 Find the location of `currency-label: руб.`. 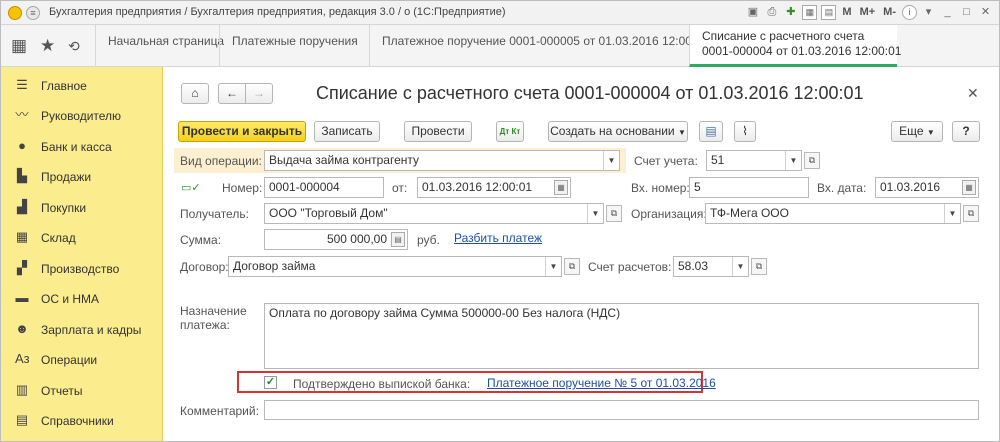

currency-label: руб. is located at coordinates (428, 240).